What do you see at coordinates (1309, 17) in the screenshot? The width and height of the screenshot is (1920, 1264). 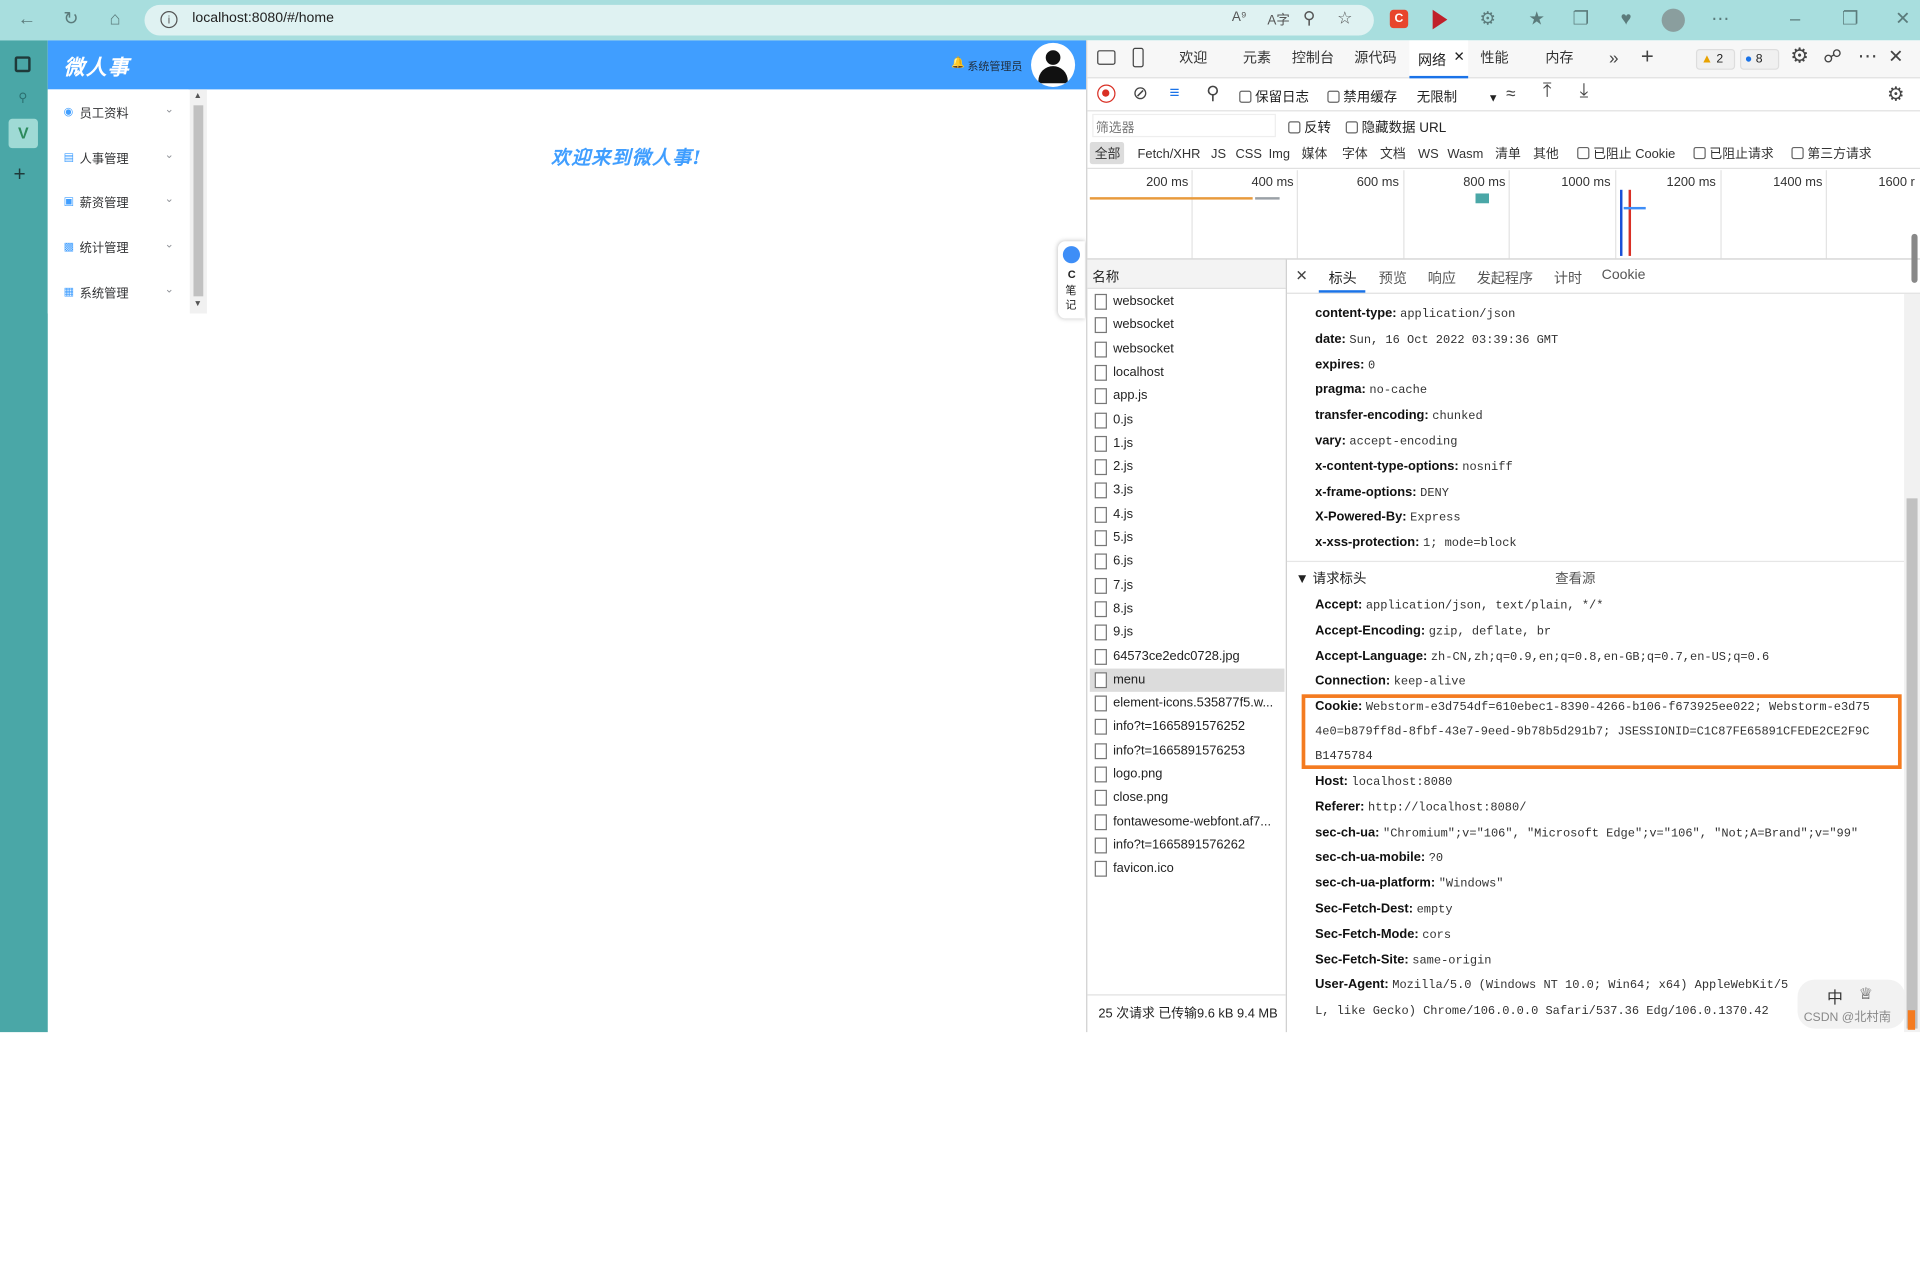 I see `zoom-icon: ⚲` at bounding box center [1309, 17].